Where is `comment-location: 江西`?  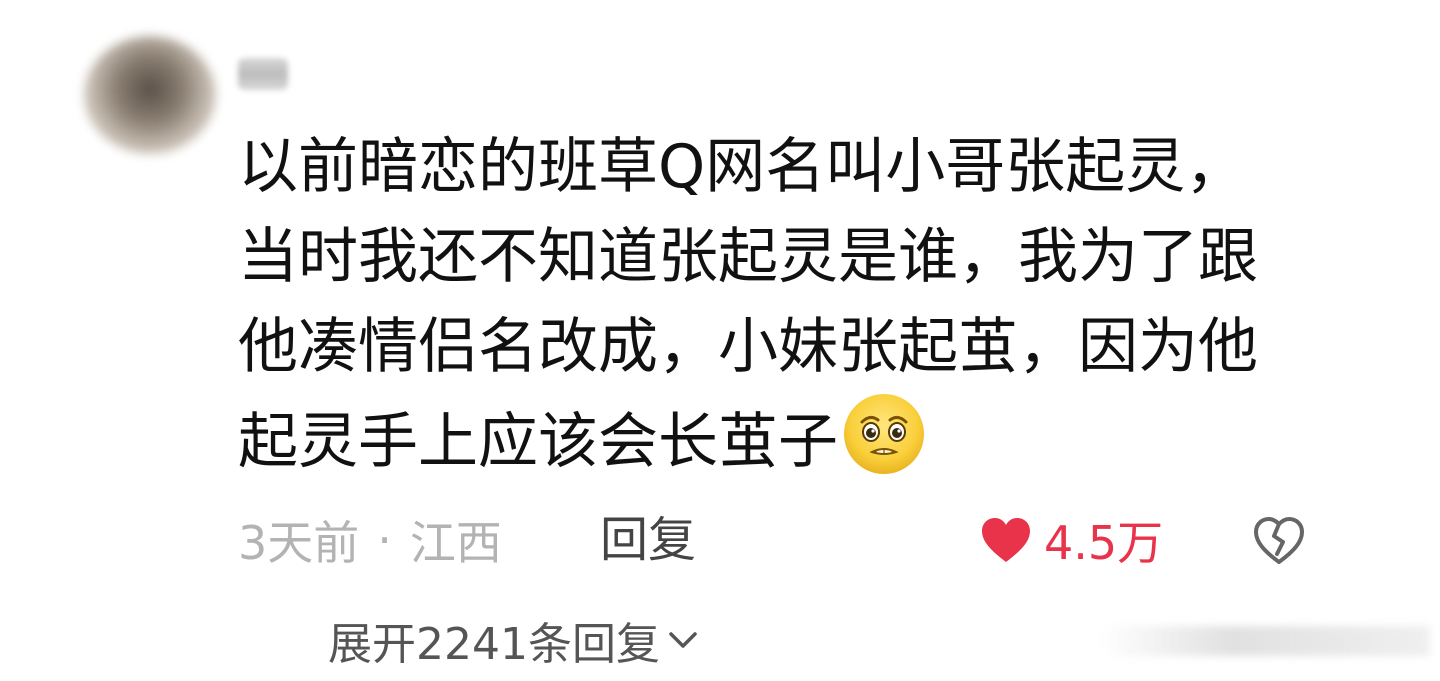
comment-location: 江西 is located at coordinates (455, 543).